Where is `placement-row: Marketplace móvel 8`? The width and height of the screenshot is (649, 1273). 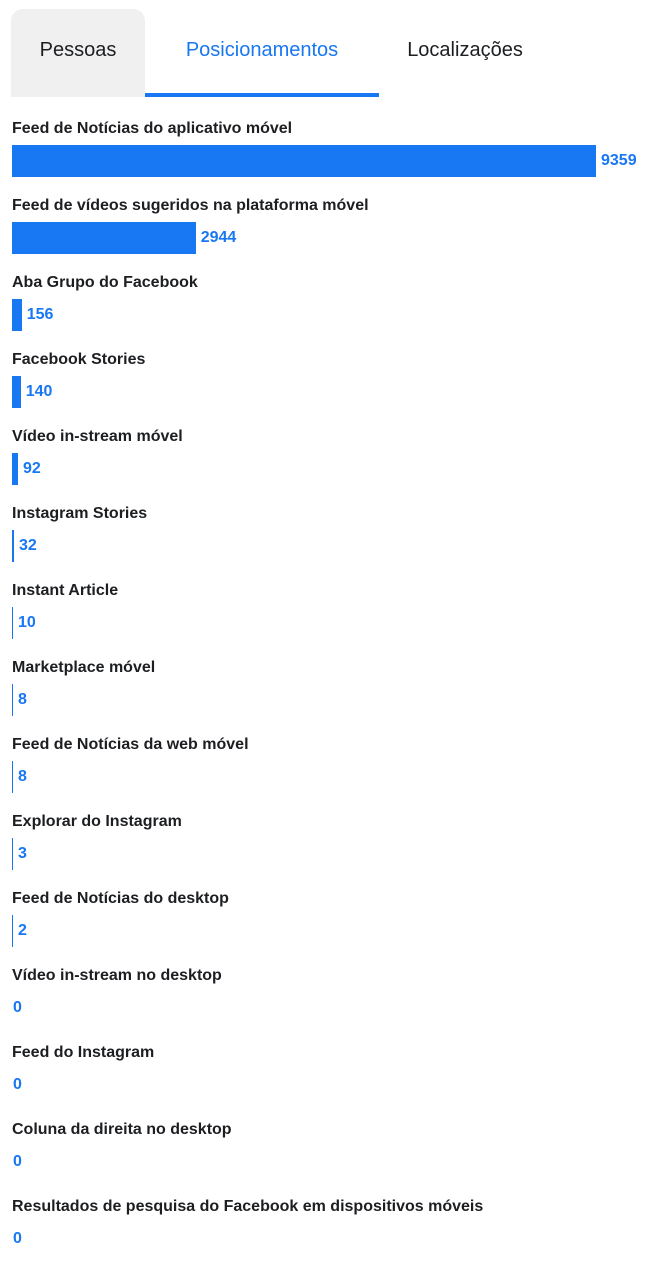 placement-row: Marketplace móvel 8 is located at coordinates (324, 695).